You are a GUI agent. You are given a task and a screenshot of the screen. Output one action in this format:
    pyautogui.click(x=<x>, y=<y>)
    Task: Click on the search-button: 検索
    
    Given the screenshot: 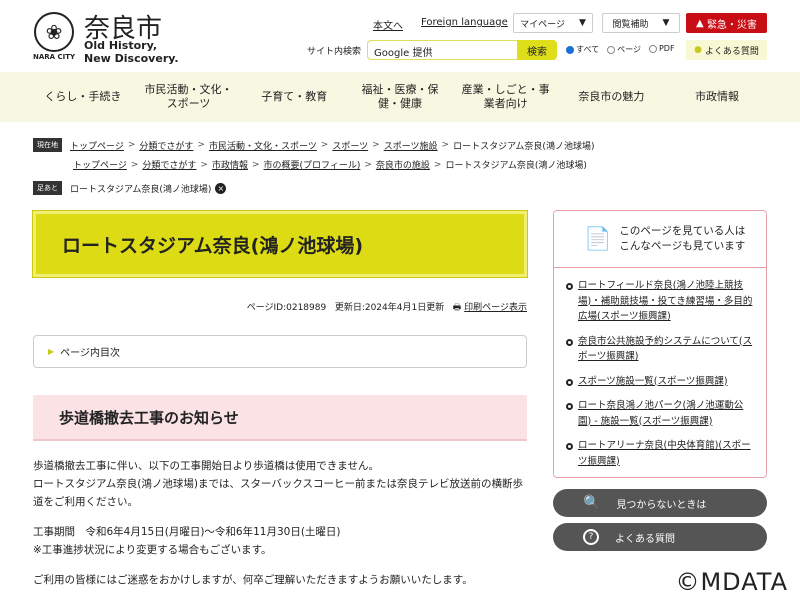 What is the action you would take?
    pyautogui.click(x=537, y=50)
    